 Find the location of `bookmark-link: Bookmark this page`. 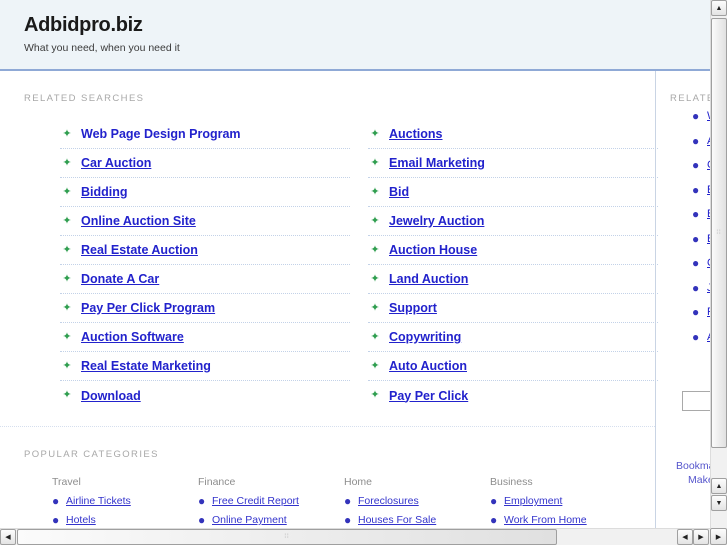

bookmark-link: Bookmark this page is located at coordinates (693, 466).